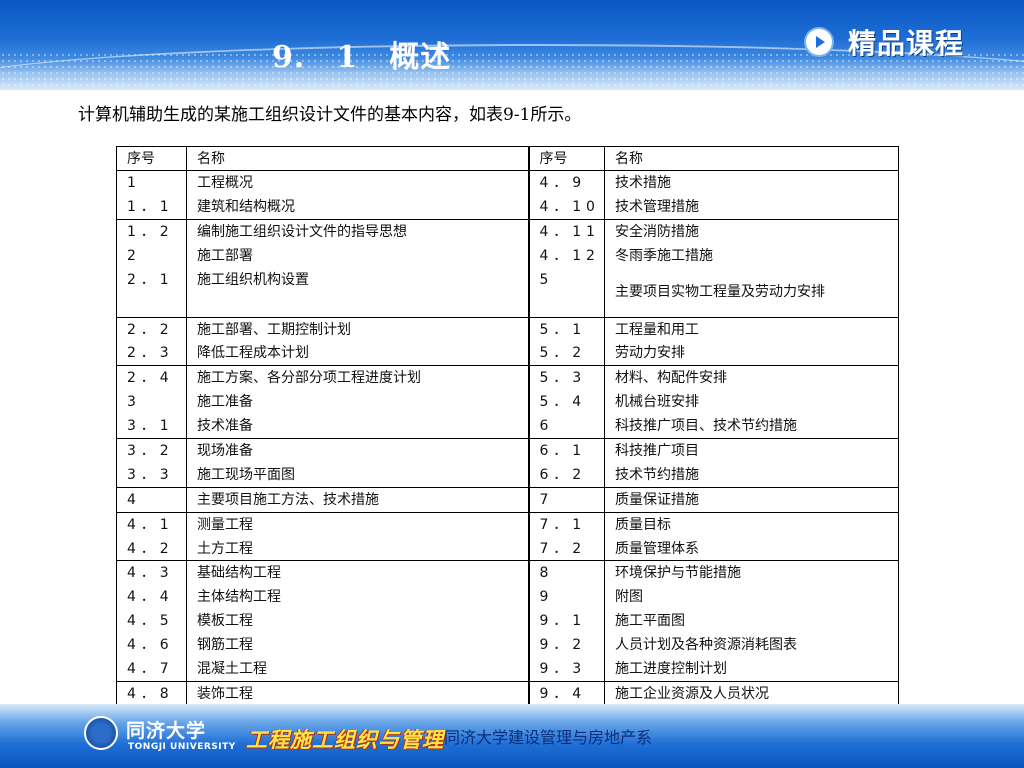 This screenshot has height=768, width=1024. Describe the element at coordinates (357, 231) in the screenshot. I see `table-cell-name: 编制施工组织设计文件的指导思想` at that location.